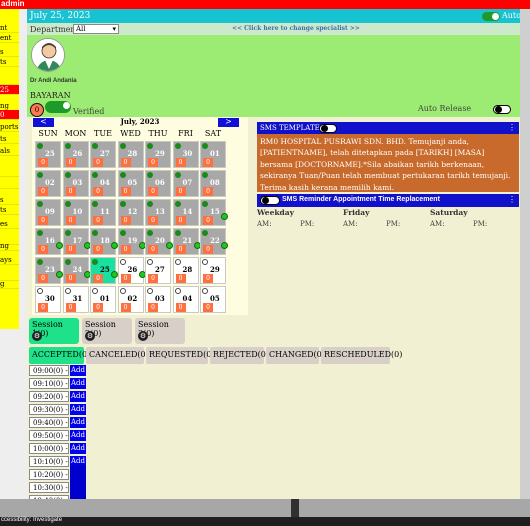 The height and width of the screenshot is (526, 530). What do you see at coordinates (214, 212) in the screenshot?
I see `calendar-day-cell: 15 0` at bounding box center [214, 212].